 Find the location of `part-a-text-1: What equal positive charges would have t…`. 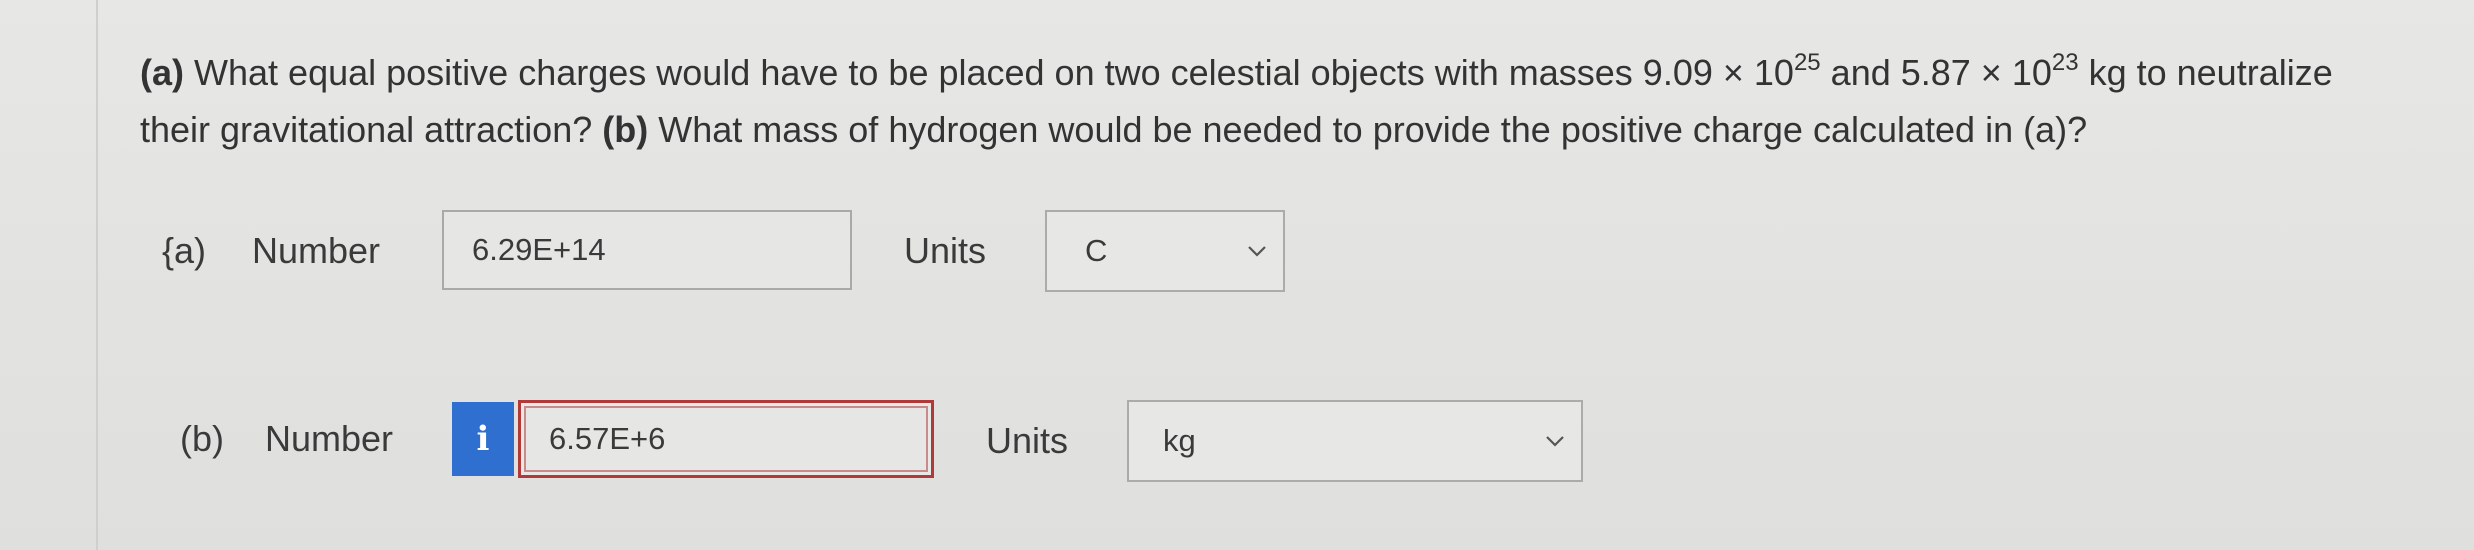

part-a-text-1: What equal positive charges would have t… is located at coordinates (994, 72).